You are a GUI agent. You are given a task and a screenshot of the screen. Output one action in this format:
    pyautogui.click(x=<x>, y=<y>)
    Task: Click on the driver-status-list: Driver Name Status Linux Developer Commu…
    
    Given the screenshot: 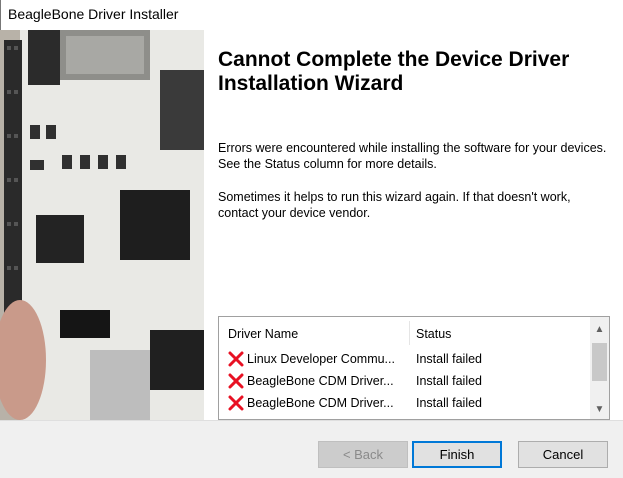 What is the action you would take?
    pyautogui.click(x=414, y=368)
    